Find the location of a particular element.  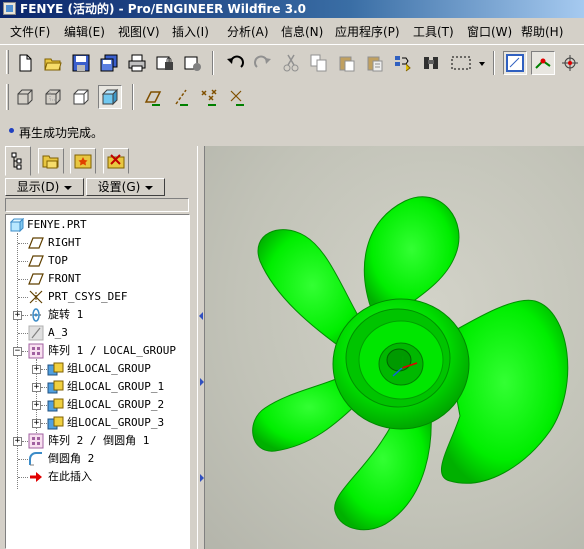

menu-insert: 插入(I) is located at coordinates (190, 31).